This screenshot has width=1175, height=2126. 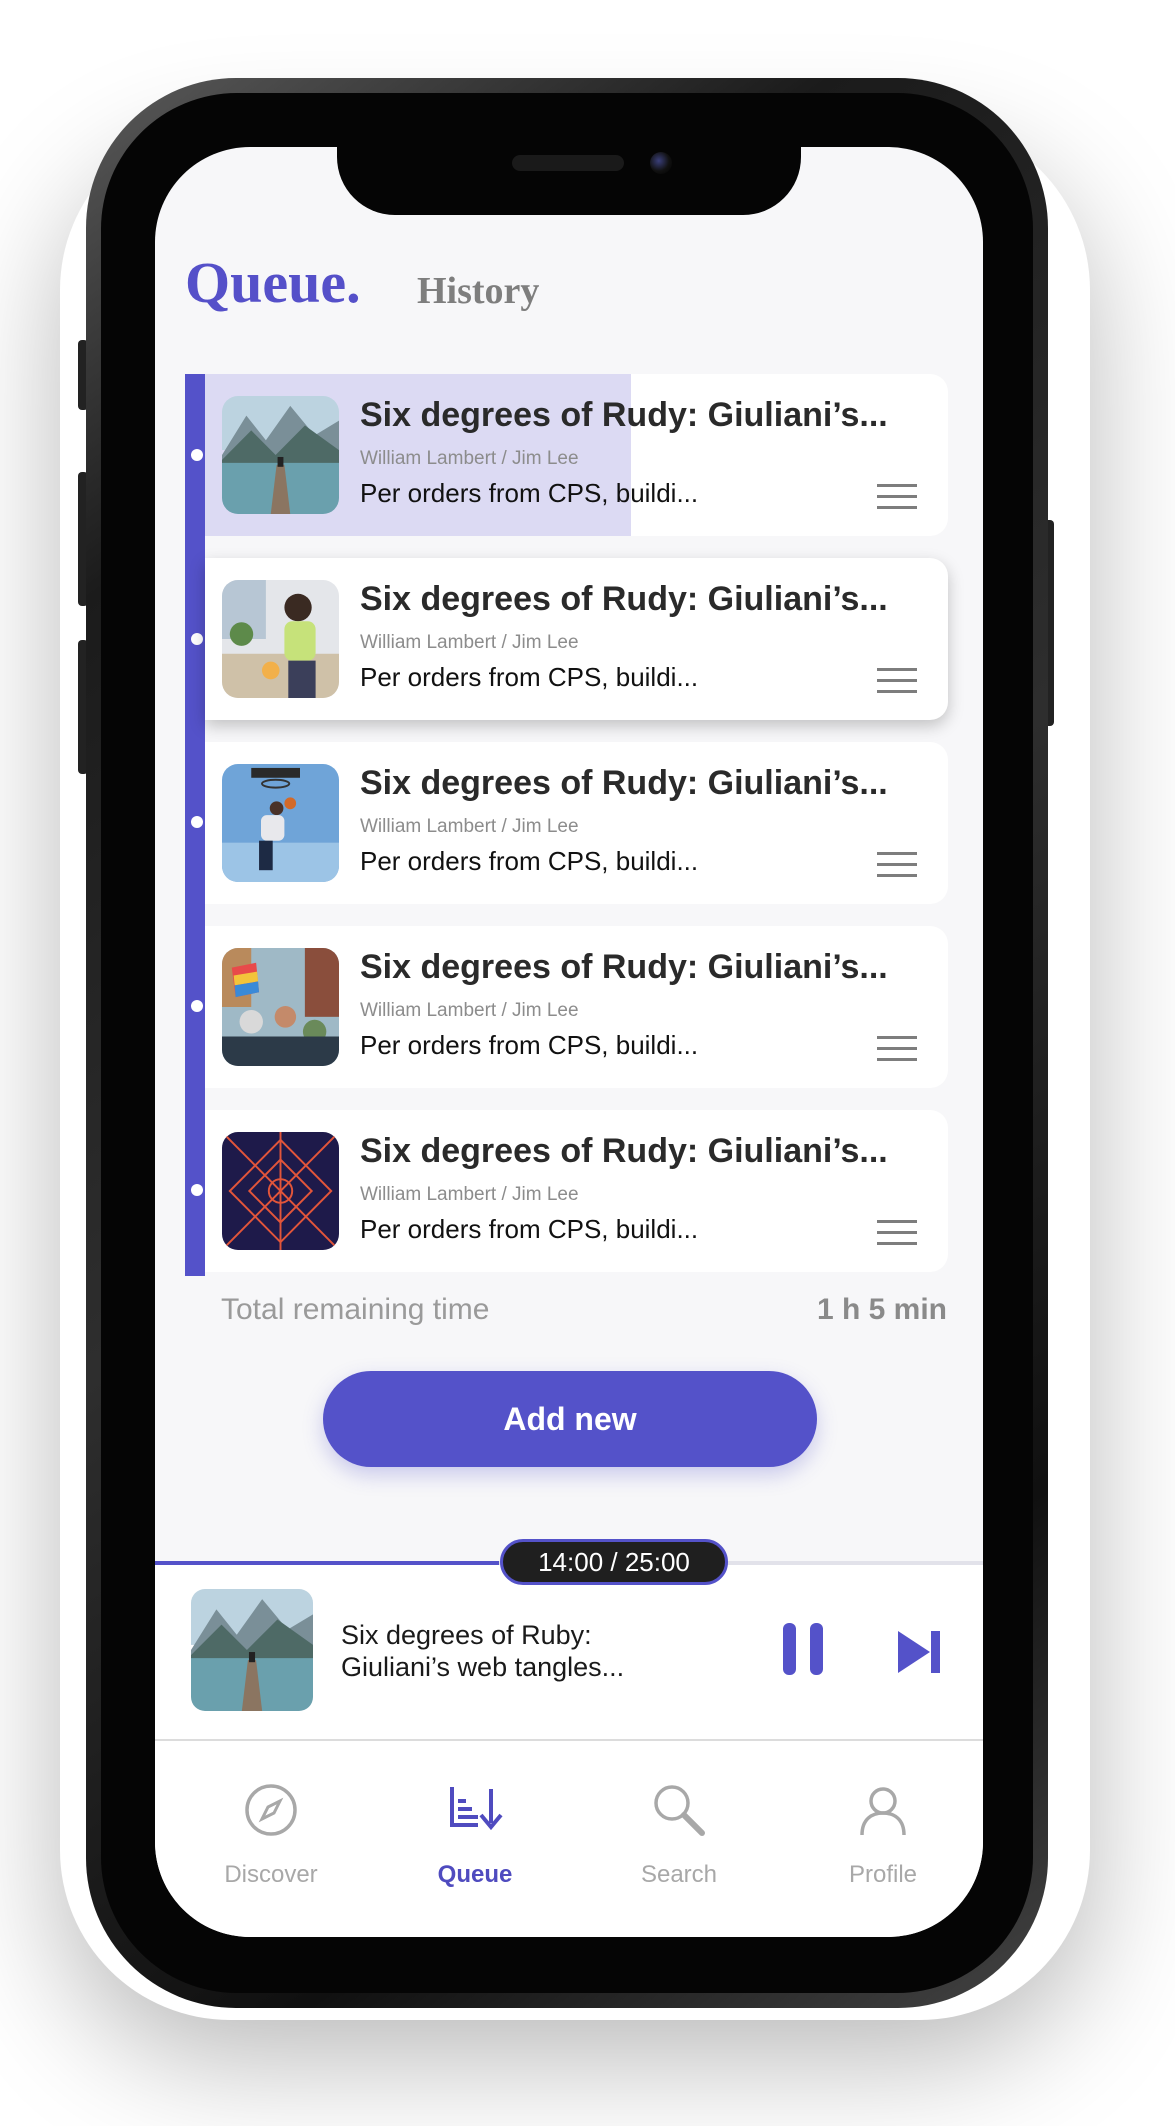 What do you see at coordinates (568, 163) in the screenshot?
I see `speaker-grille` at bounding box center [568, 163].